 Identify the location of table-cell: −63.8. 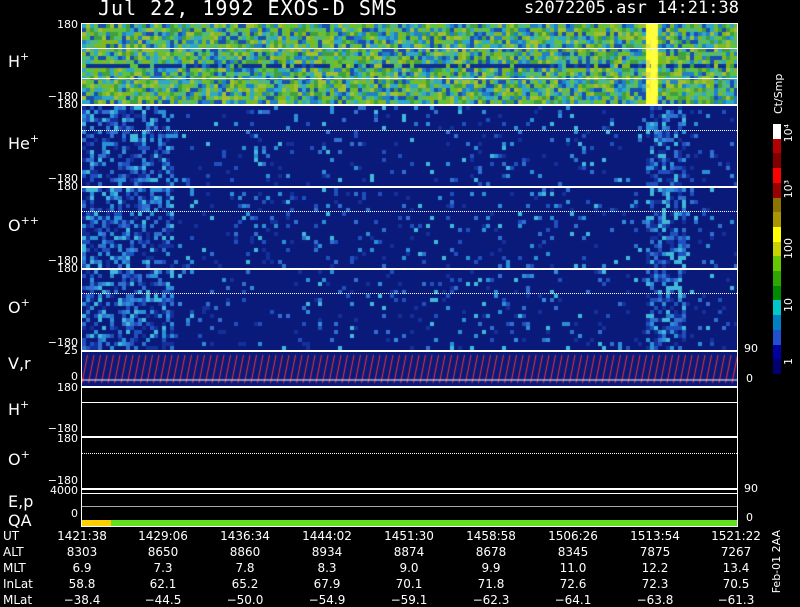
(655, 600).